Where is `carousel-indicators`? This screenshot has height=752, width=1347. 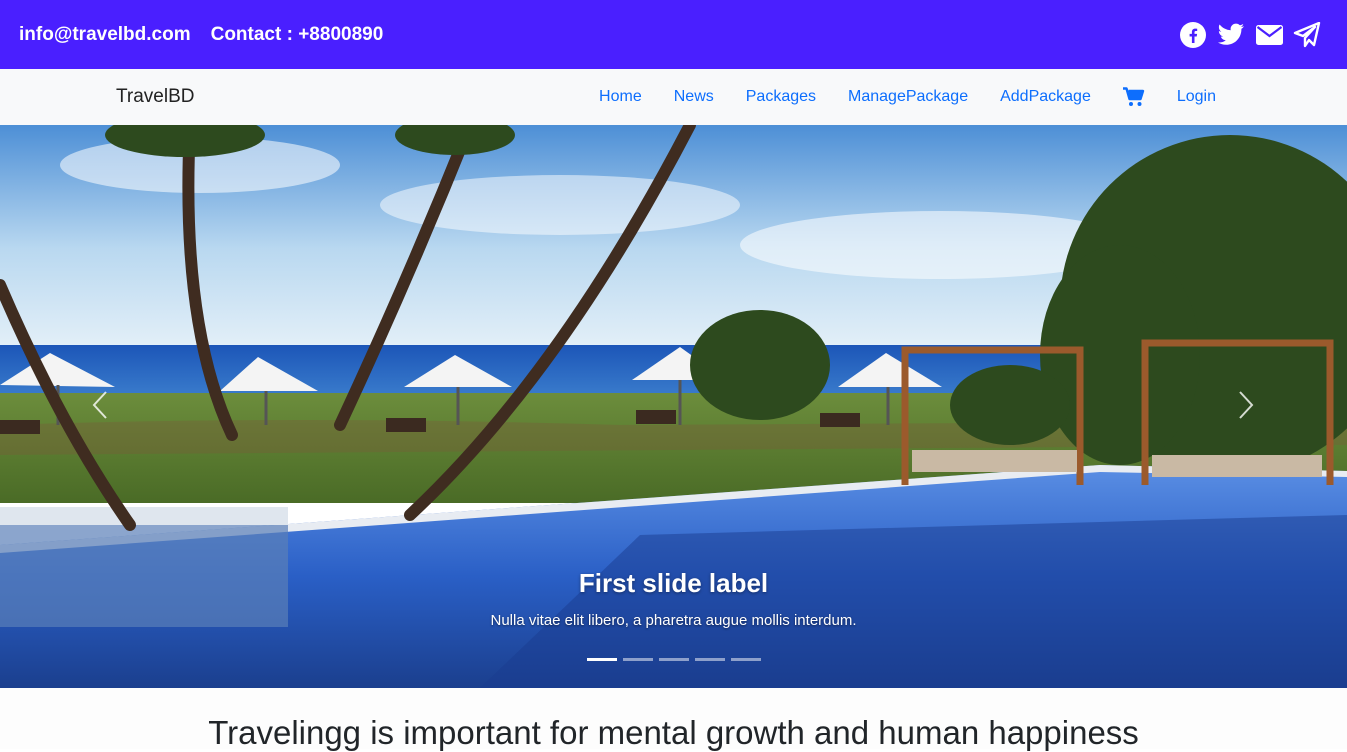
carousel-indicators is located at coordinates (674, 659).